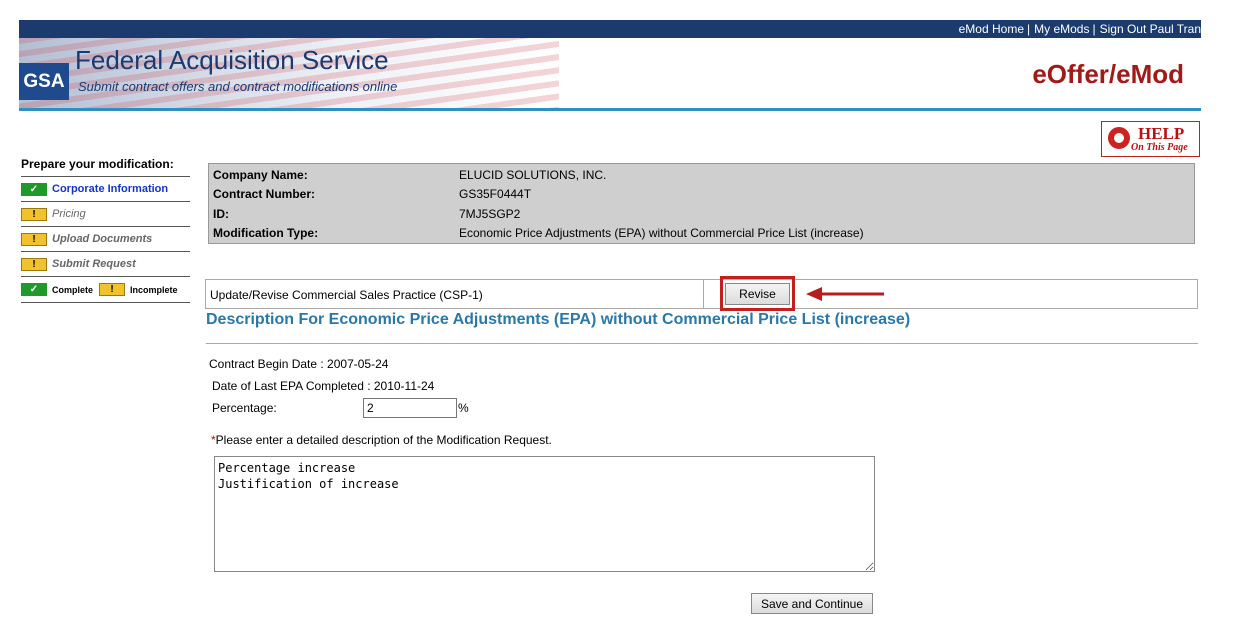 The height and width of the screenshot is (636, 1237). What do you see at coordinates (105, 213) in the screenshot?
I see `sidebar-item-pricing: ! Pricing` at bounding box center [105, 213].